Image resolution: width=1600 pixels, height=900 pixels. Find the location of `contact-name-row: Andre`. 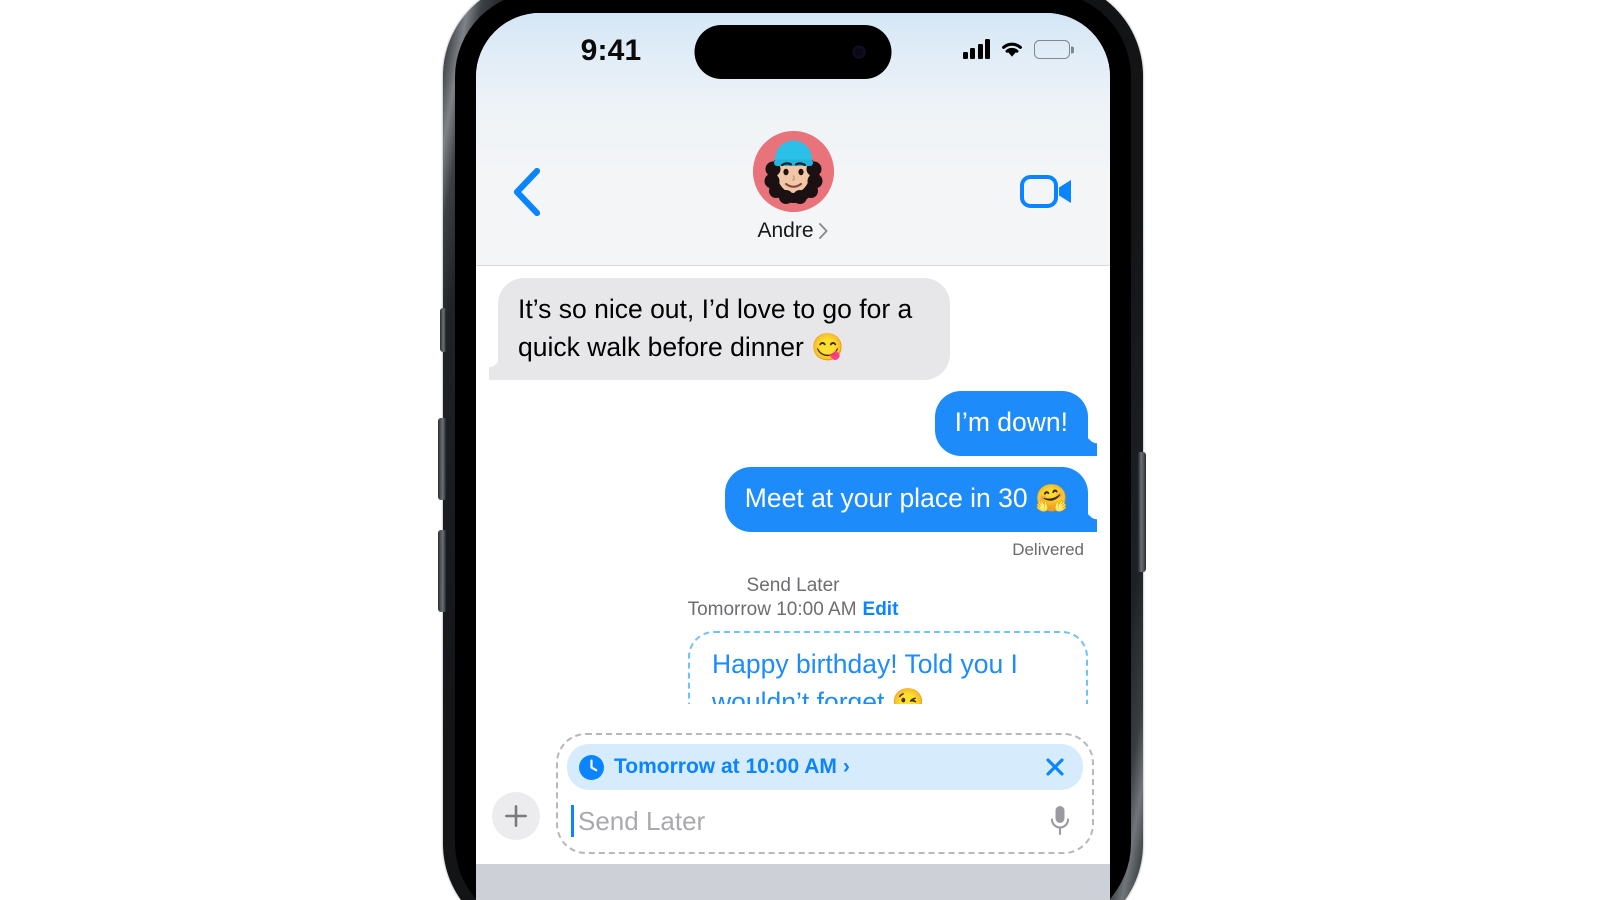

contact-name-row: Andre is located at coordinates (793, 231).